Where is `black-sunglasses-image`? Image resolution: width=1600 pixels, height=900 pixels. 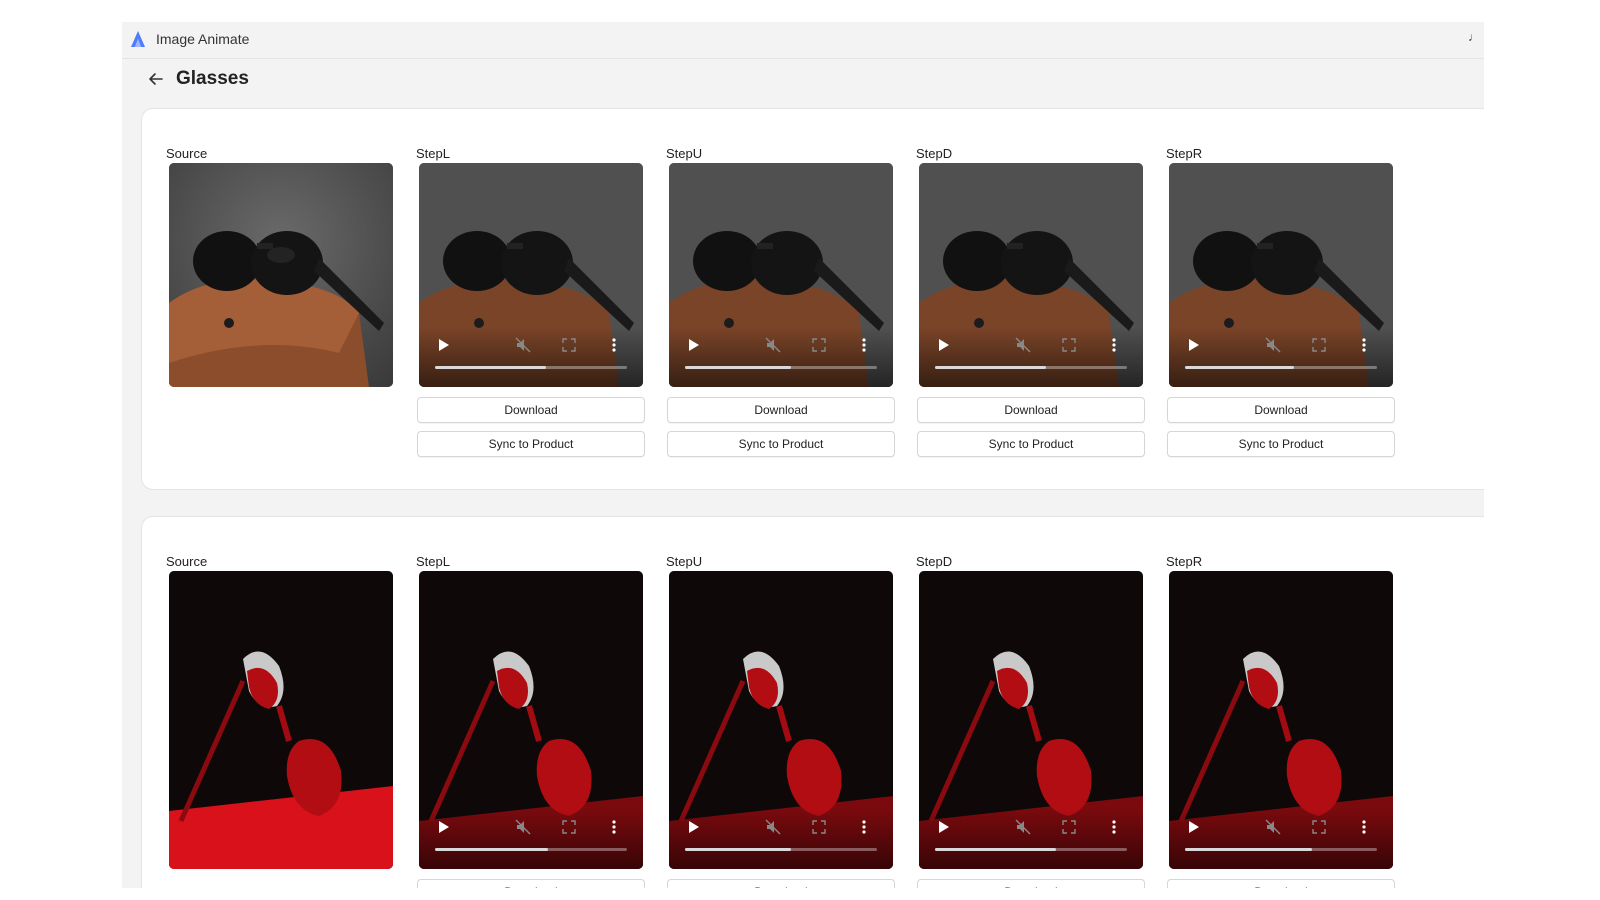 black-sunglasses-image is located at coordinates (281, 275).